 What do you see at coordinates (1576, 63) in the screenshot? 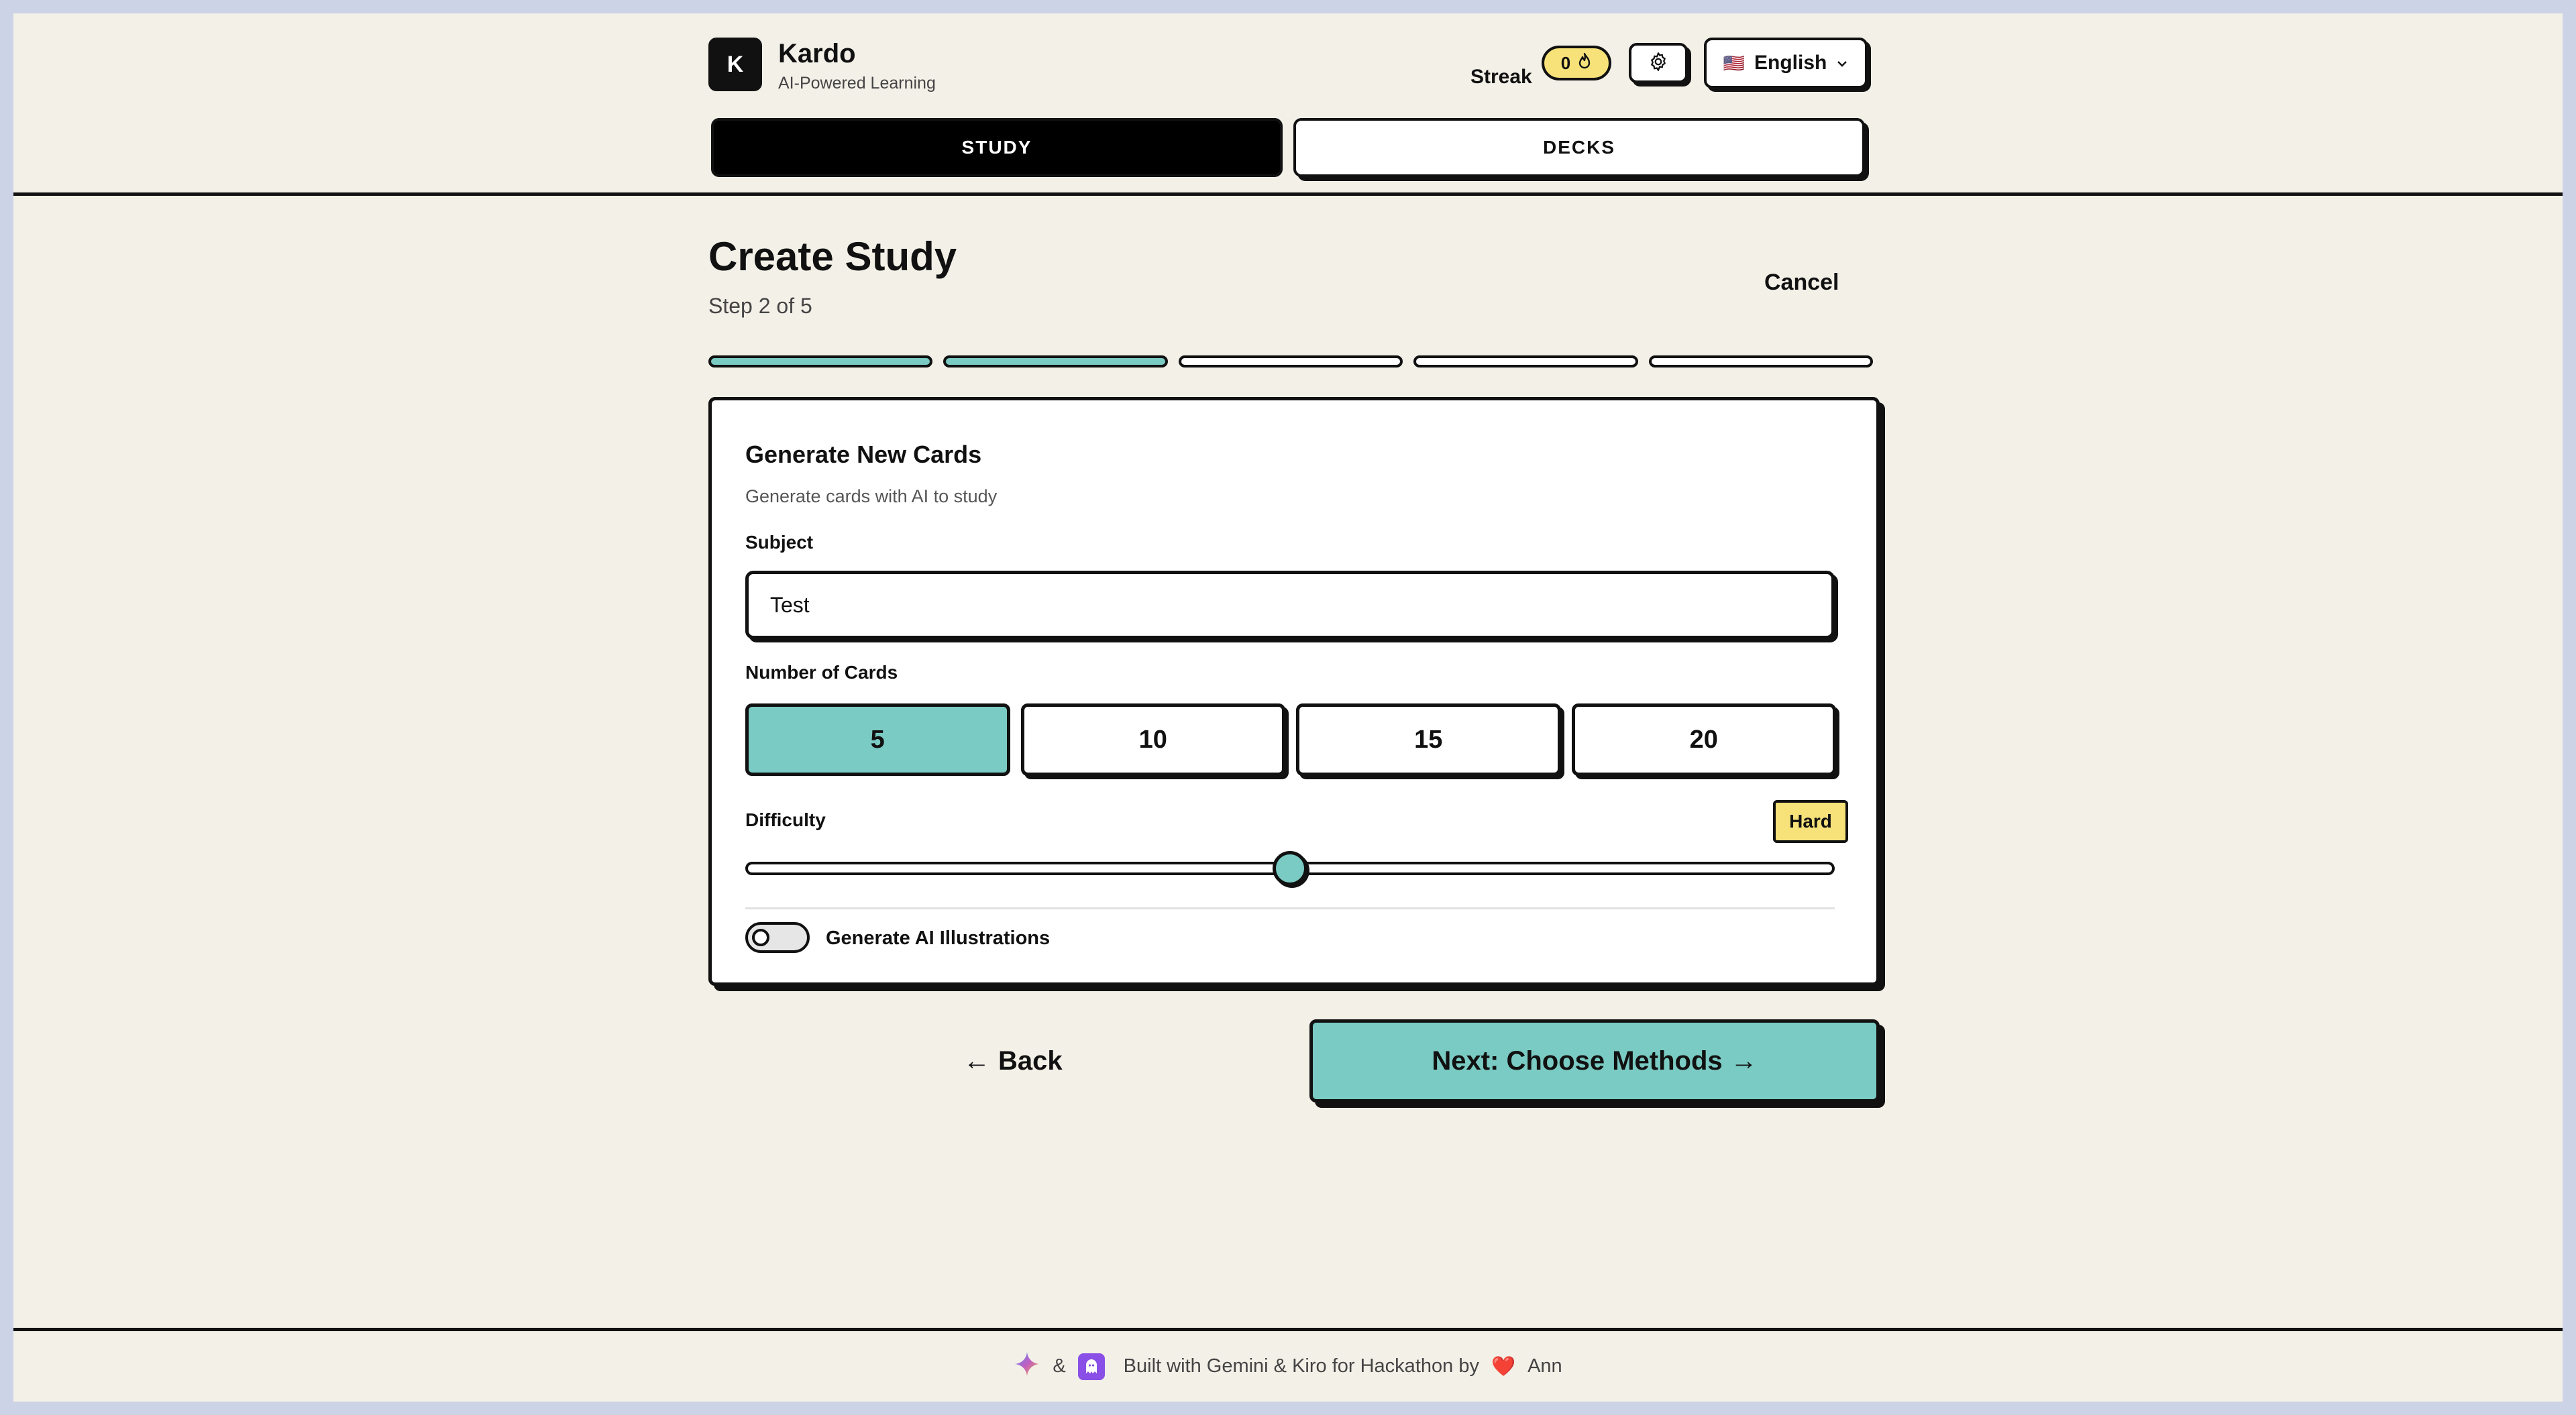
I see `streak-badge: 0` at bounding box center [1576, 63].